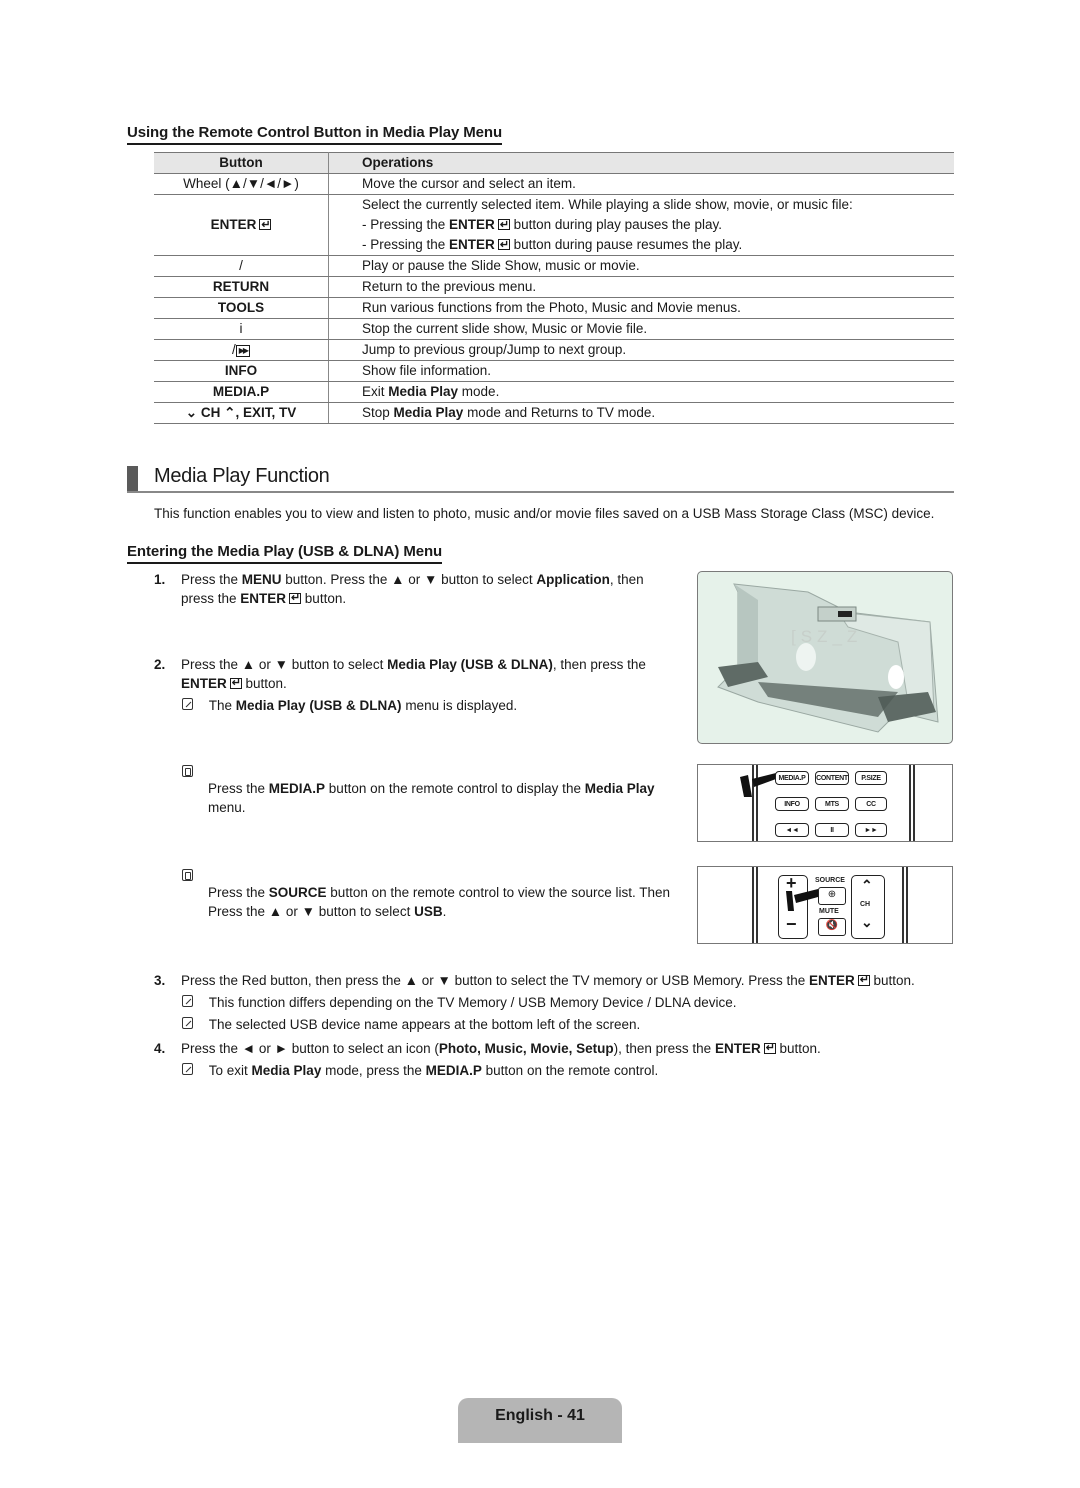 This screenshot has width=1080, height=1488. What do you see at coordinates (242, 476) in the screenshot?
I see `section-title: Media Play Function` at bounding box center [242, 476].